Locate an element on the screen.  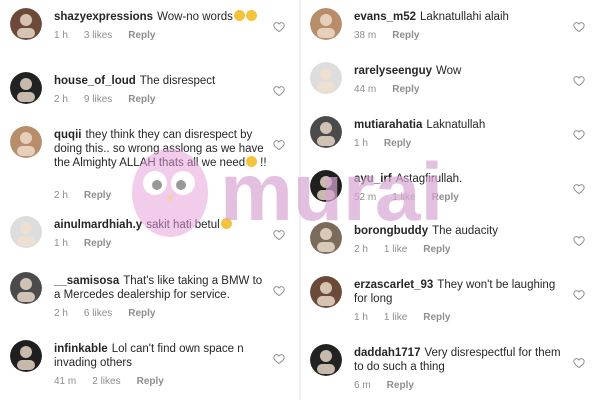
comment-username: __samisosa is located at coordinates (86, 281).